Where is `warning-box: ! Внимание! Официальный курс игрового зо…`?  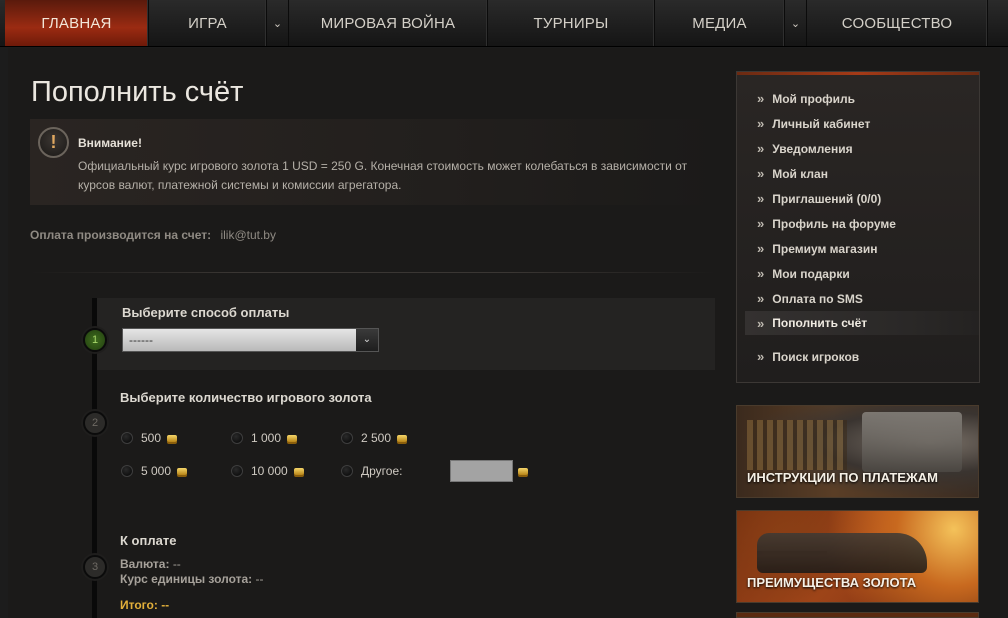 warning-box: ! Внимание! Официальный курс игрового зо… is located at coordinates (372, 162).